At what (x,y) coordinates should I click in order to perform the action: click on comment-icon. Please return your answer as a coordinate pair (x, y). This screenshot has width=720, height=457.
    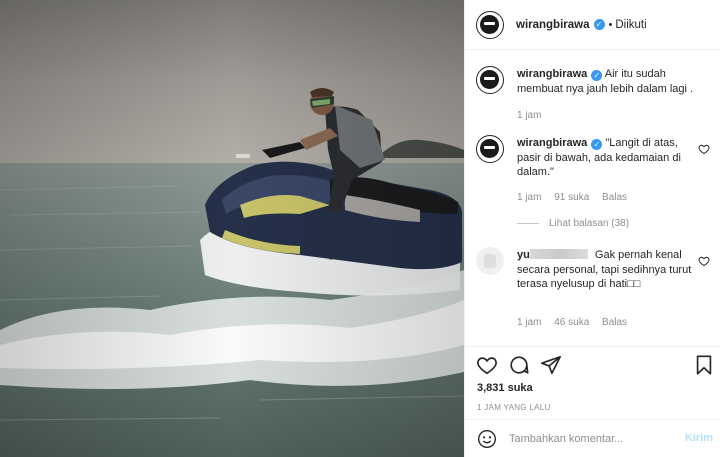
    Looking at the image, I should click on (519, 365).